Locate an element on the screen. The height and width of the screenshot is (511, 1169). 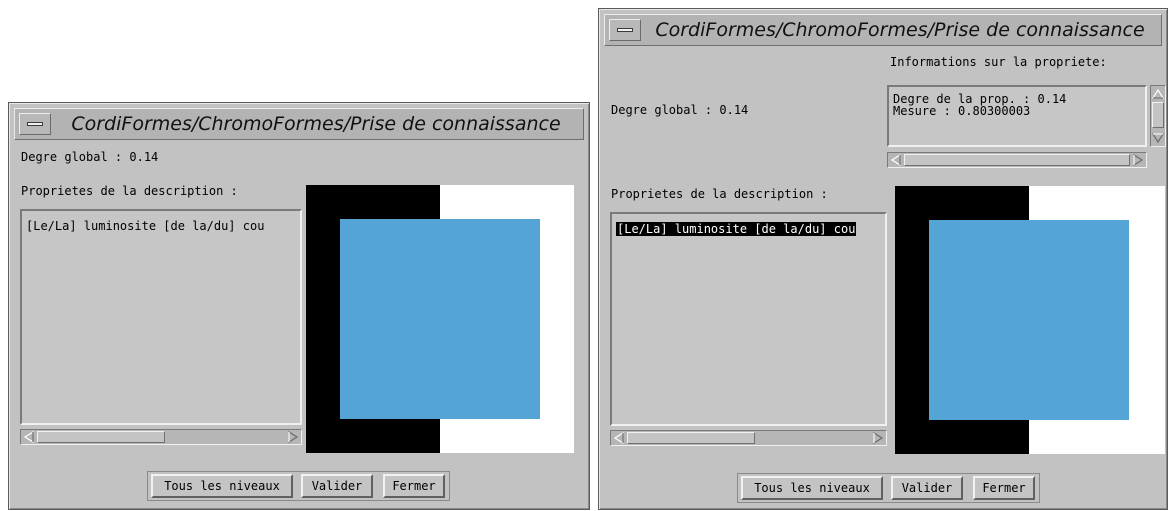
arrow-down-icon is located at coordinates (1158, 138).